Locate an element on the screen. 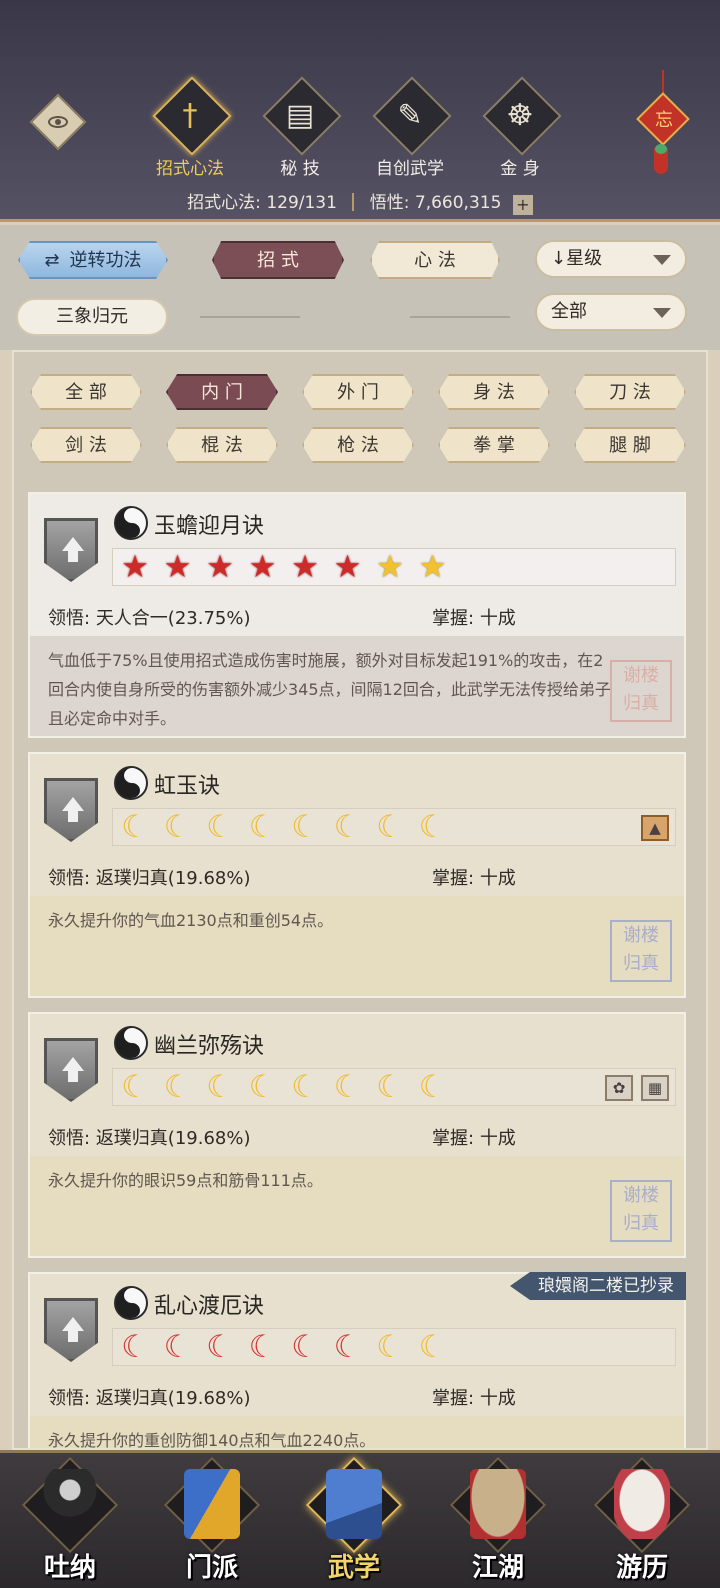 The image size is (720, 1588). tab-moves-mind: † 招式心法 is located at coordinates (190, 128).